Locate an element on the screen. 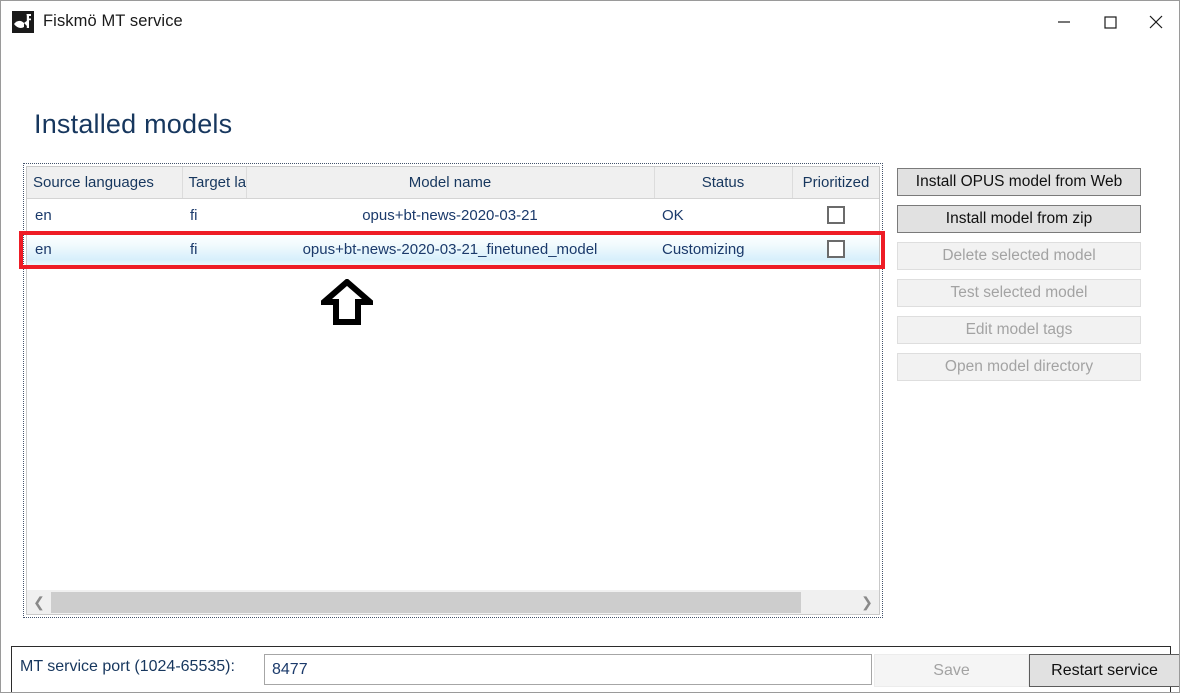 The image size is (1180, 693). window-controls is located at coordinates (1110, 22).